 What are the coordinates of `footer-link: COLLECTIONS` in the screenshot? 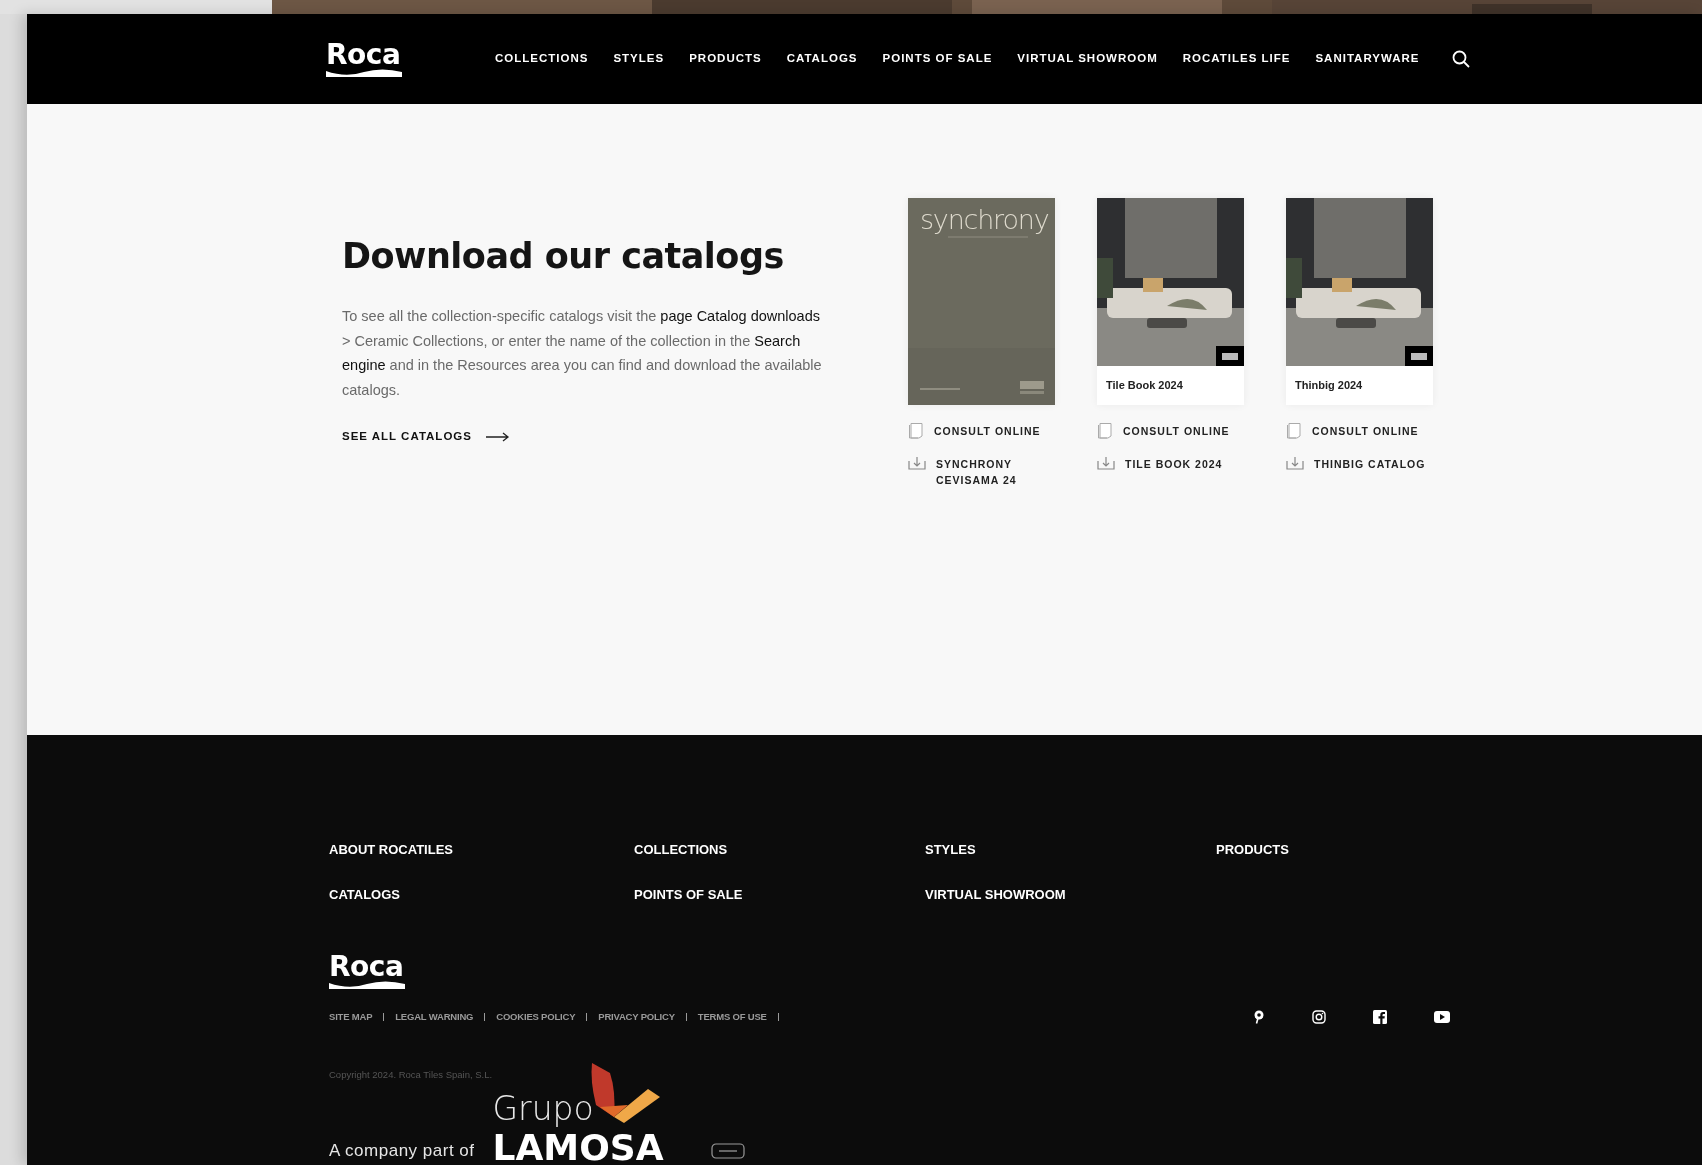 It's located at (681, 849).